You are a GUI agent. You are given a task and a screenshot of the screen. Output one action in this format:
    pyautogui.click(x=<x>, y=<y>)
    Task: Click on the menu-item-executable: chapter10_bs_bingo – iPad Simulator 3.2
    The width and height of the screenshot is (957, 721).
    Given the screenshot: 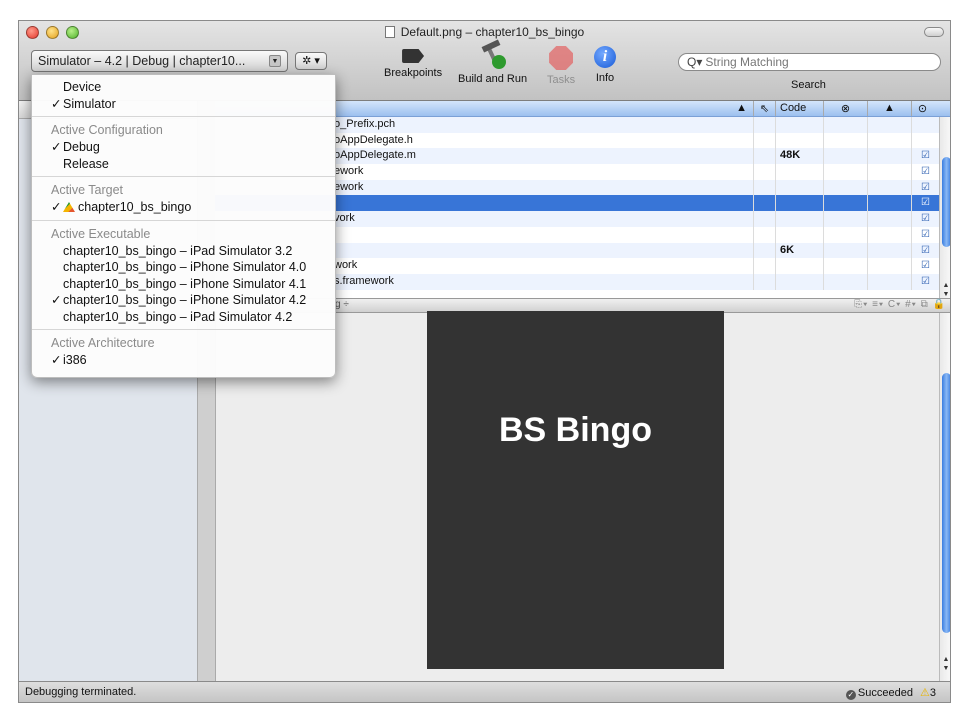 What is the action you would take?
    pyautogui.click(x=183, y=251)
    